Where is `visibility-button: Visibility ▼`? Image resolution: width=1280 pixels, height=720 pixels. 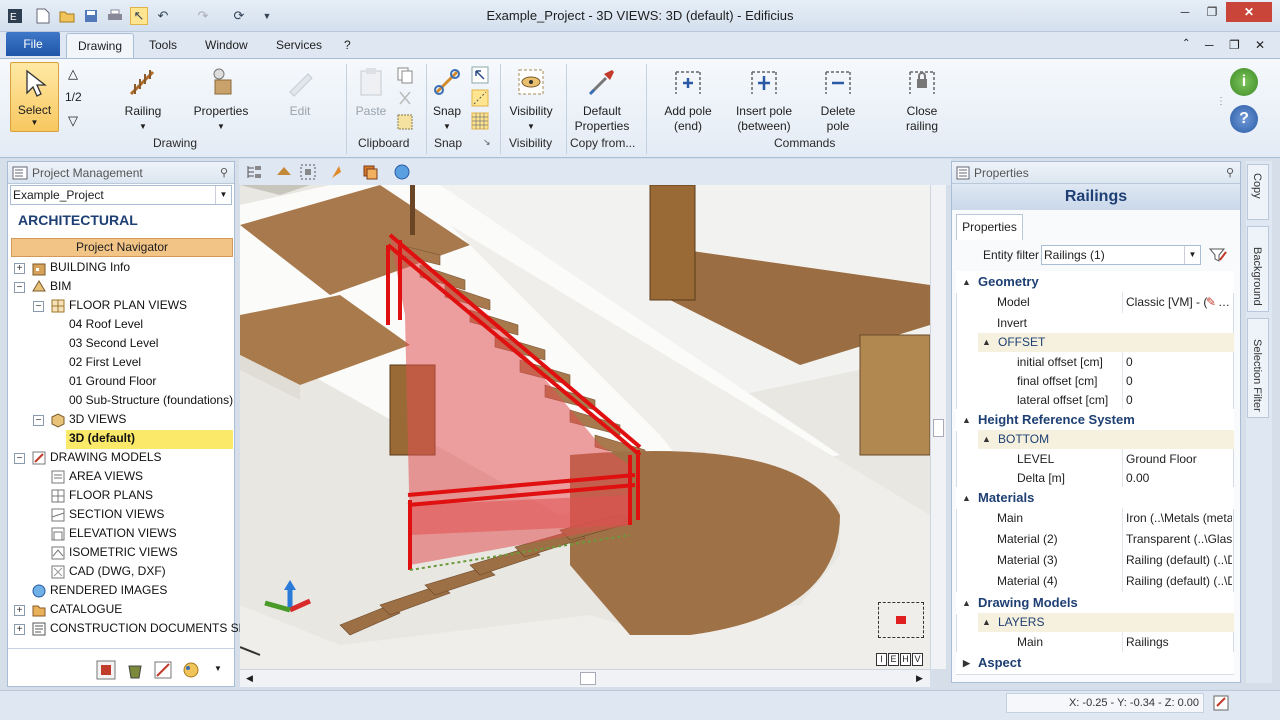
visibility-button: Visibility ▼ is located at coordinates (531, 100).